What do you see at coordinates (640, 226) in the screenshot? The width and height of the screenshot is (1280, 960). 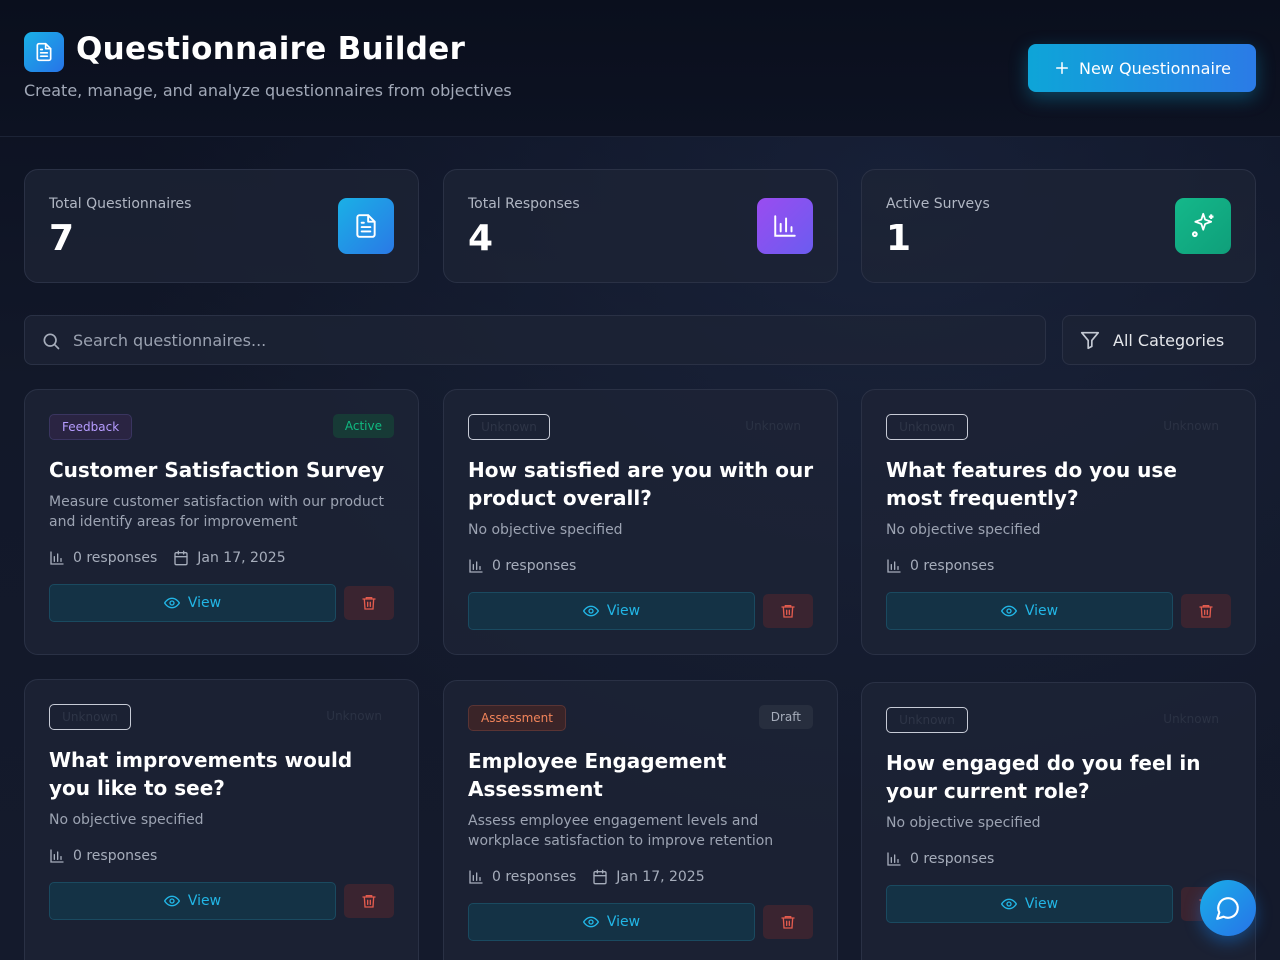 I see `stat-card-total-responses: Total Responses 4` at bounding box center [640, 226].